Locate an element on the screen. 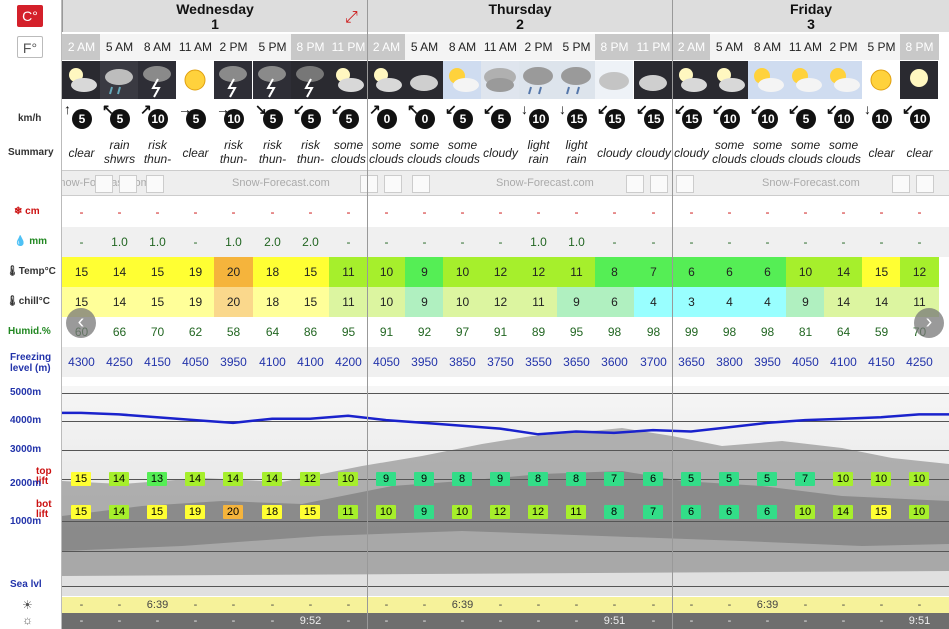  summary-text: clear is located at coordinates (81, 153).